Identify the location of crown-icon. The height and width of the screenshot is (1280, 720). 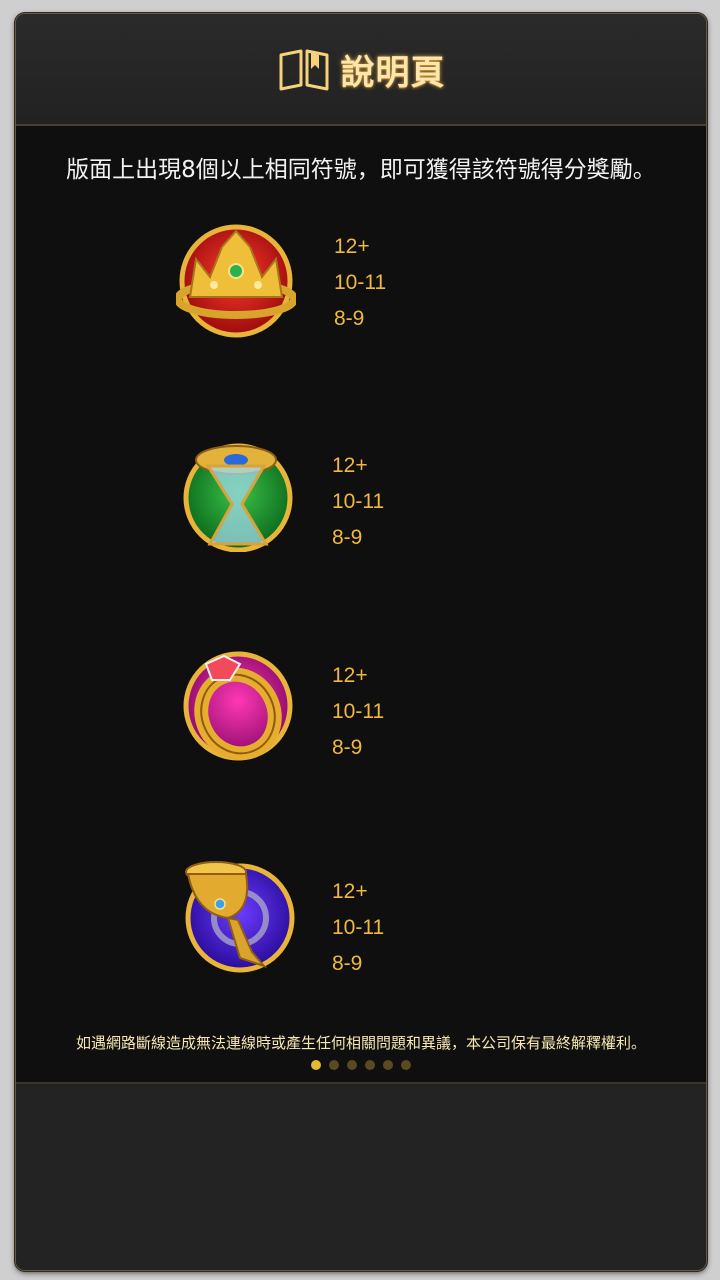
(236, 281).